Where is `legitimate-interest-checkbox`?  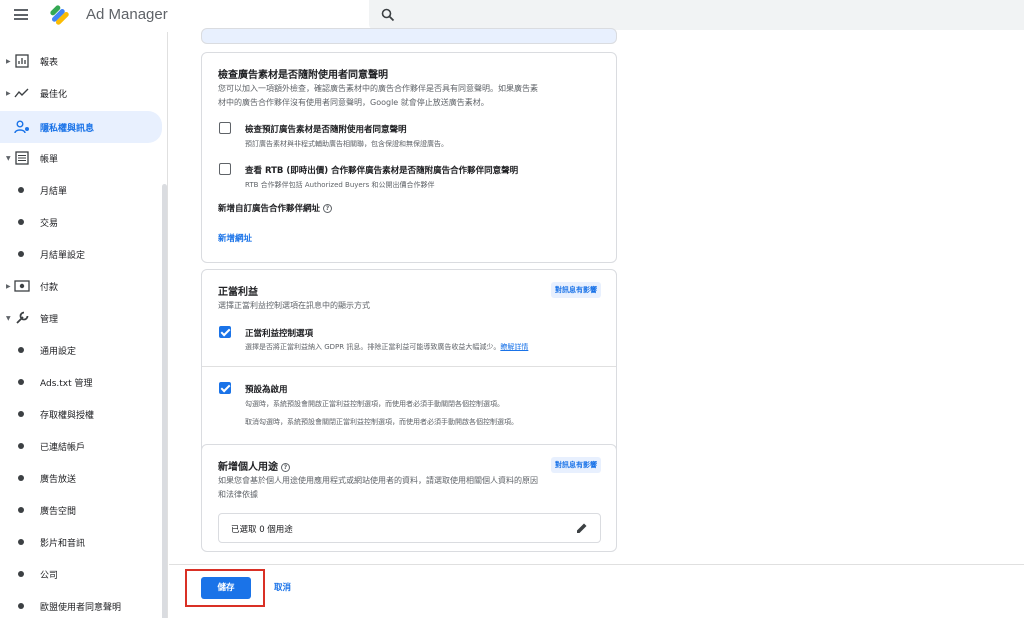
legitimate-interest-checkbox is located at coordinates (225, 332).